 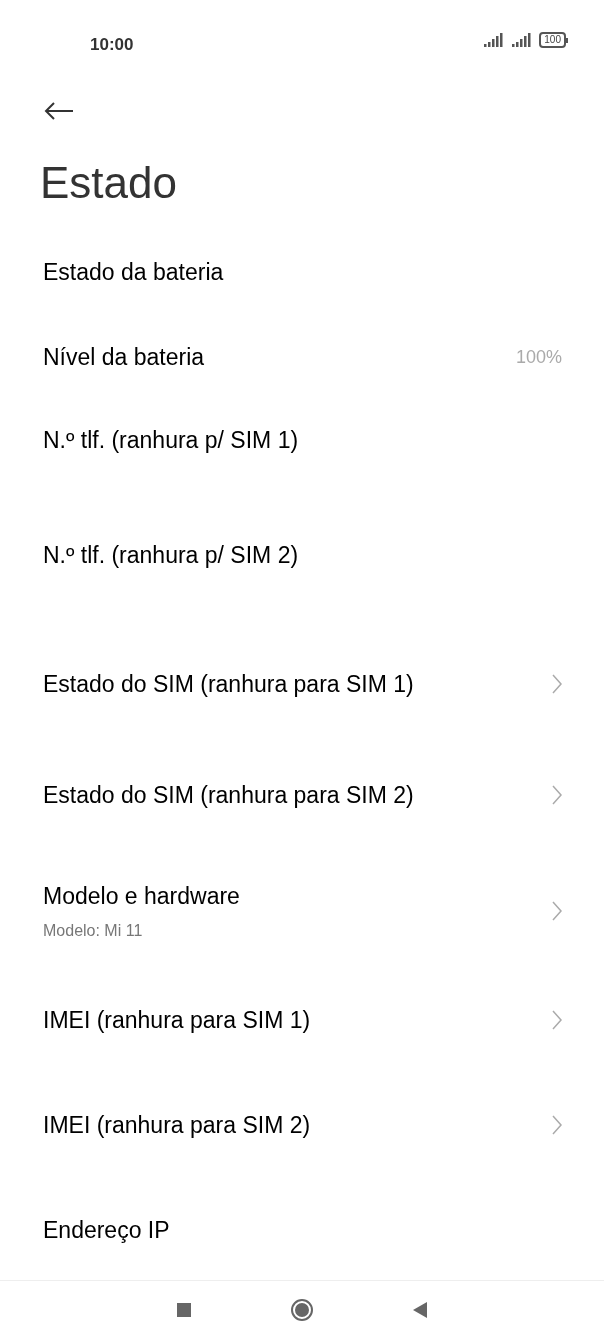 What do you see at coordinates (171, 440) in the screenshot?
I see `row-label: N.º tlf. (ranhura p/ SIM 1)` at bounding box center [171, 440].